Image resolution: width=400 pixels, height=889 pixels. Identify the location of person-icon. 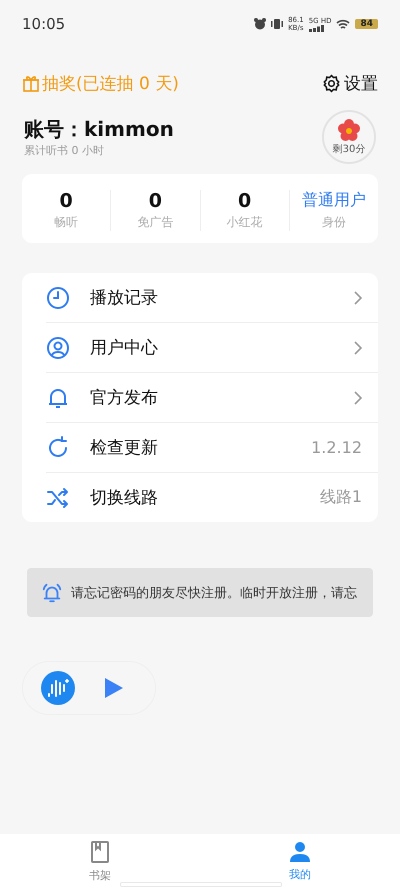
(300, 852).